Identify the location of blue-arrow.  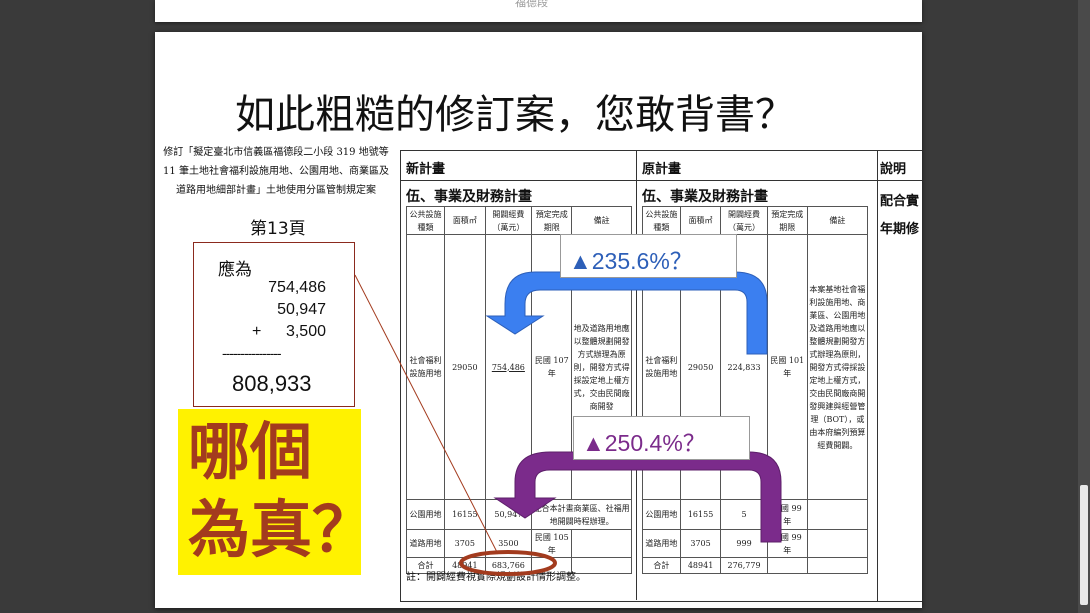
(626, 313).